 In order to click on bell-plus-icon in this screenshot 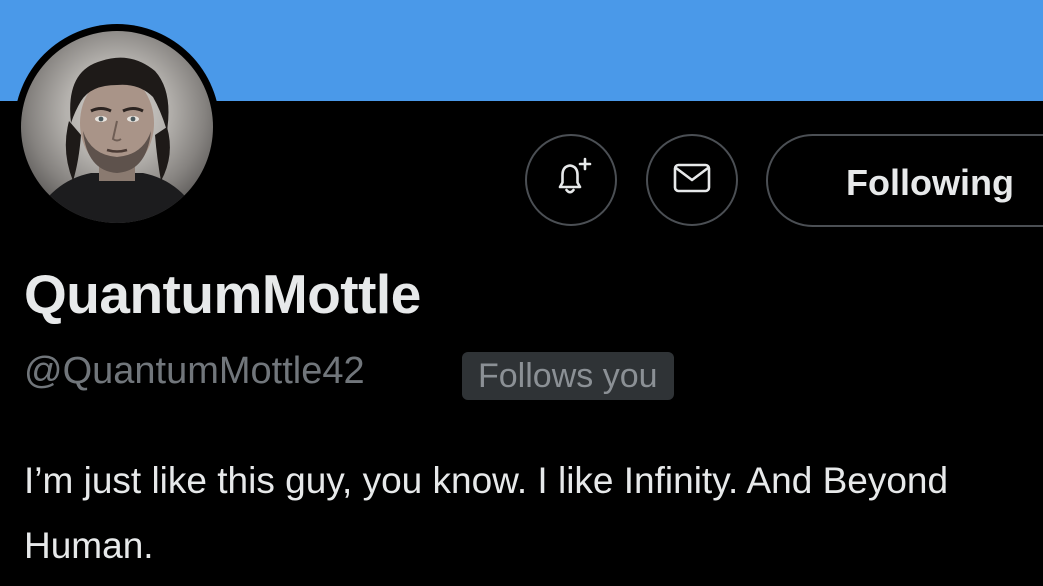, I will do `click(571, 180)`.